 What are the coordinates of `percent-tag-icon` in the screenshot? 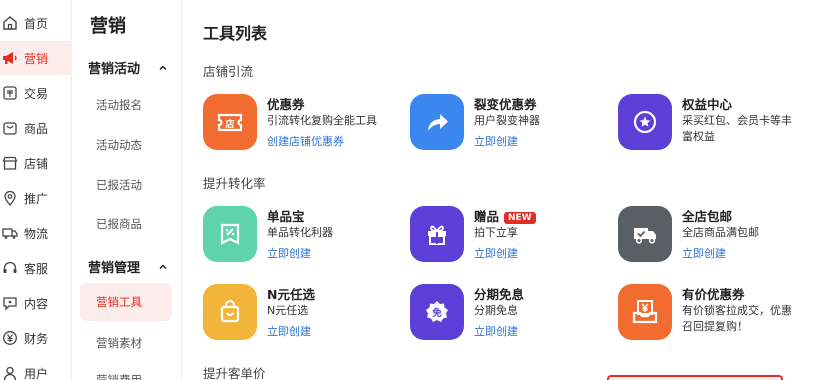 It's located at (230, 234).